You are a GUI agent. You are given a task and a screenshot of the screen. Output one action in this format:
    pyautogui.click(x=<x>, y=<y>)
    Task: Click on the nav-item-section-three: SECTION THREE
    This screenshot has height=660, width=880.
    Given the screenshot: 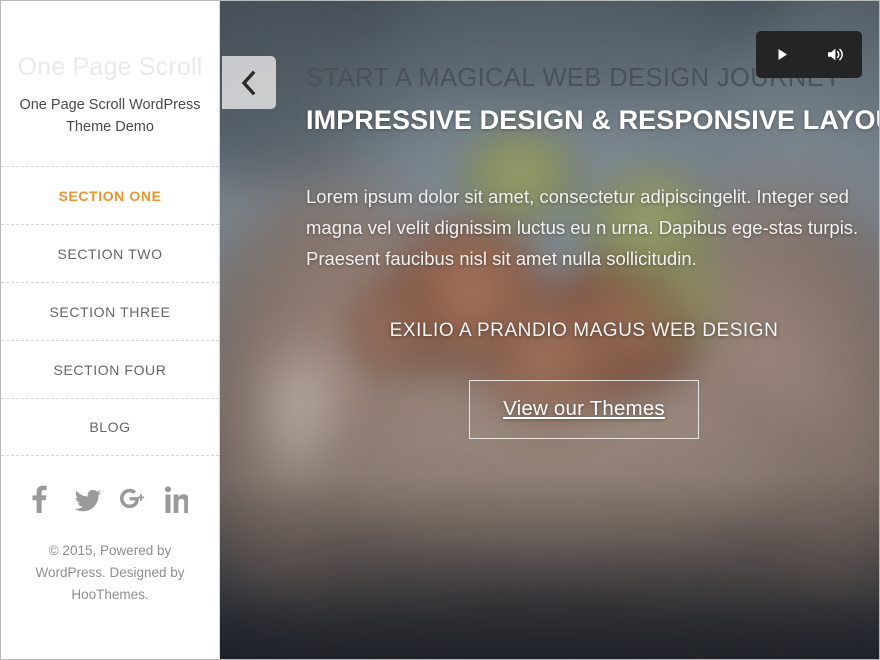 What is the action you would take?
    pyautogui.click(x=110, y=311)
    